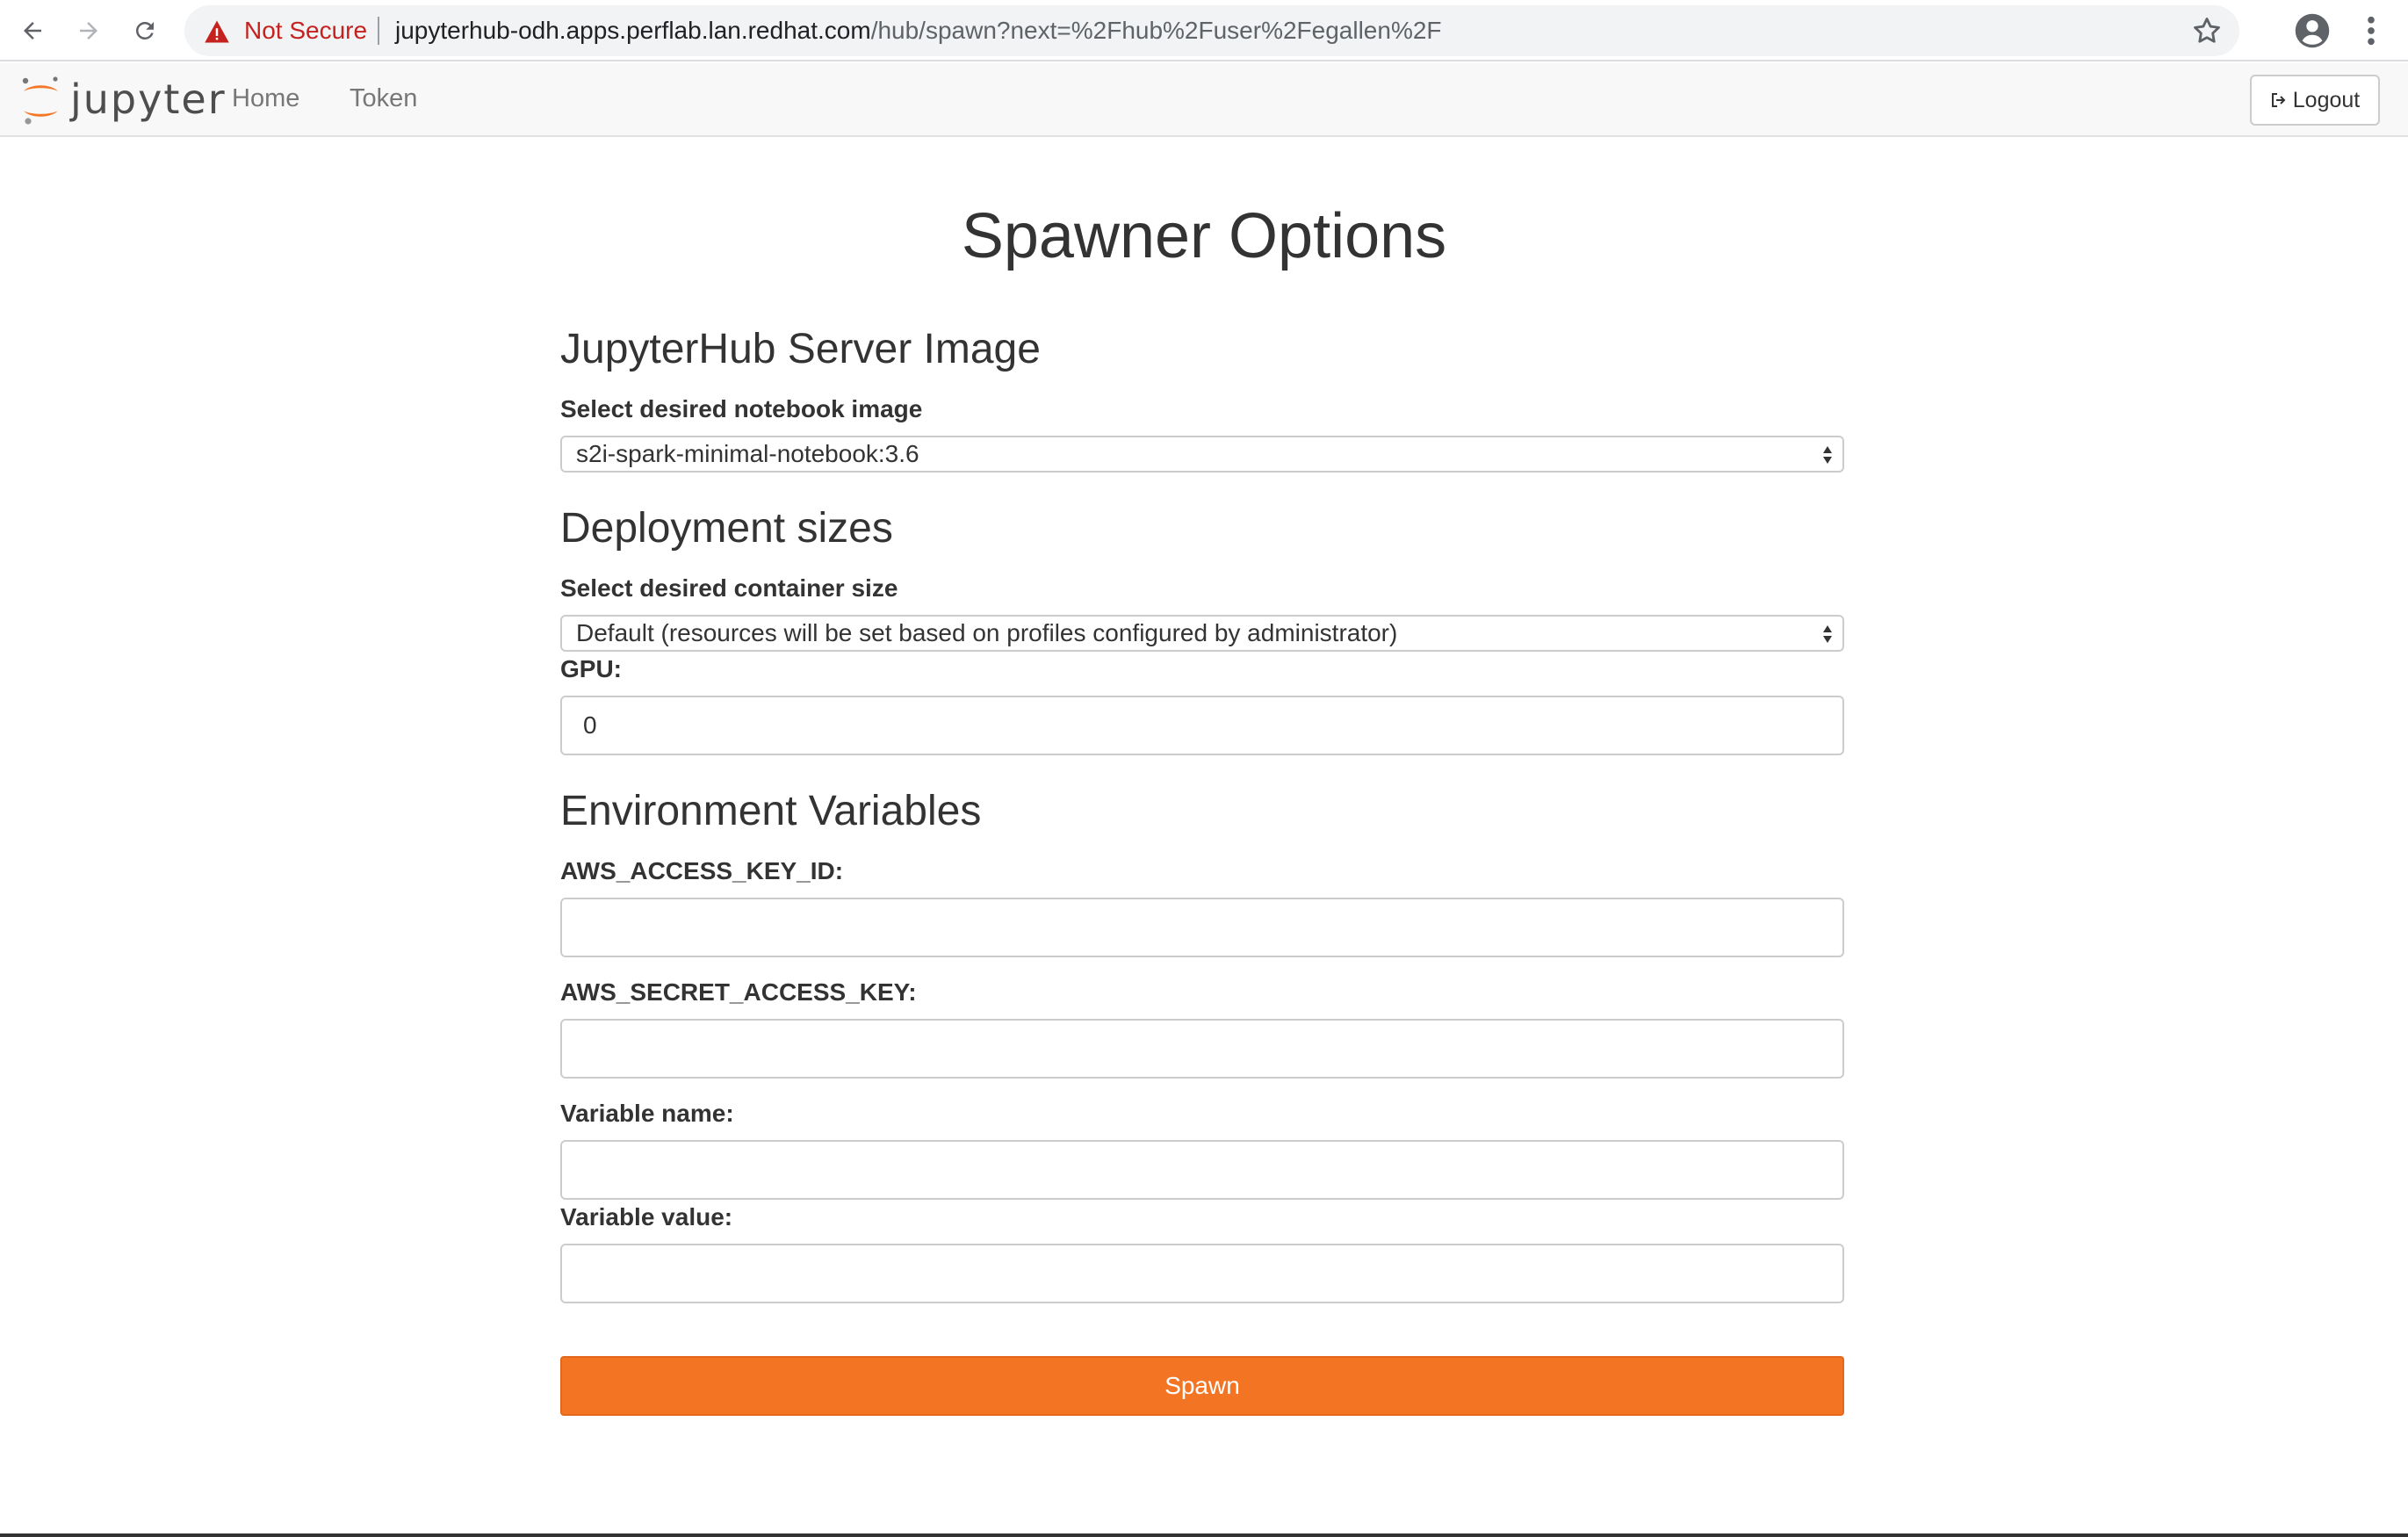  Describe the element at coordinates (1202, 454) in the screenshot. I see `notebook-image-select: s2i-spark-minimal-notebook:3.6` at that location.